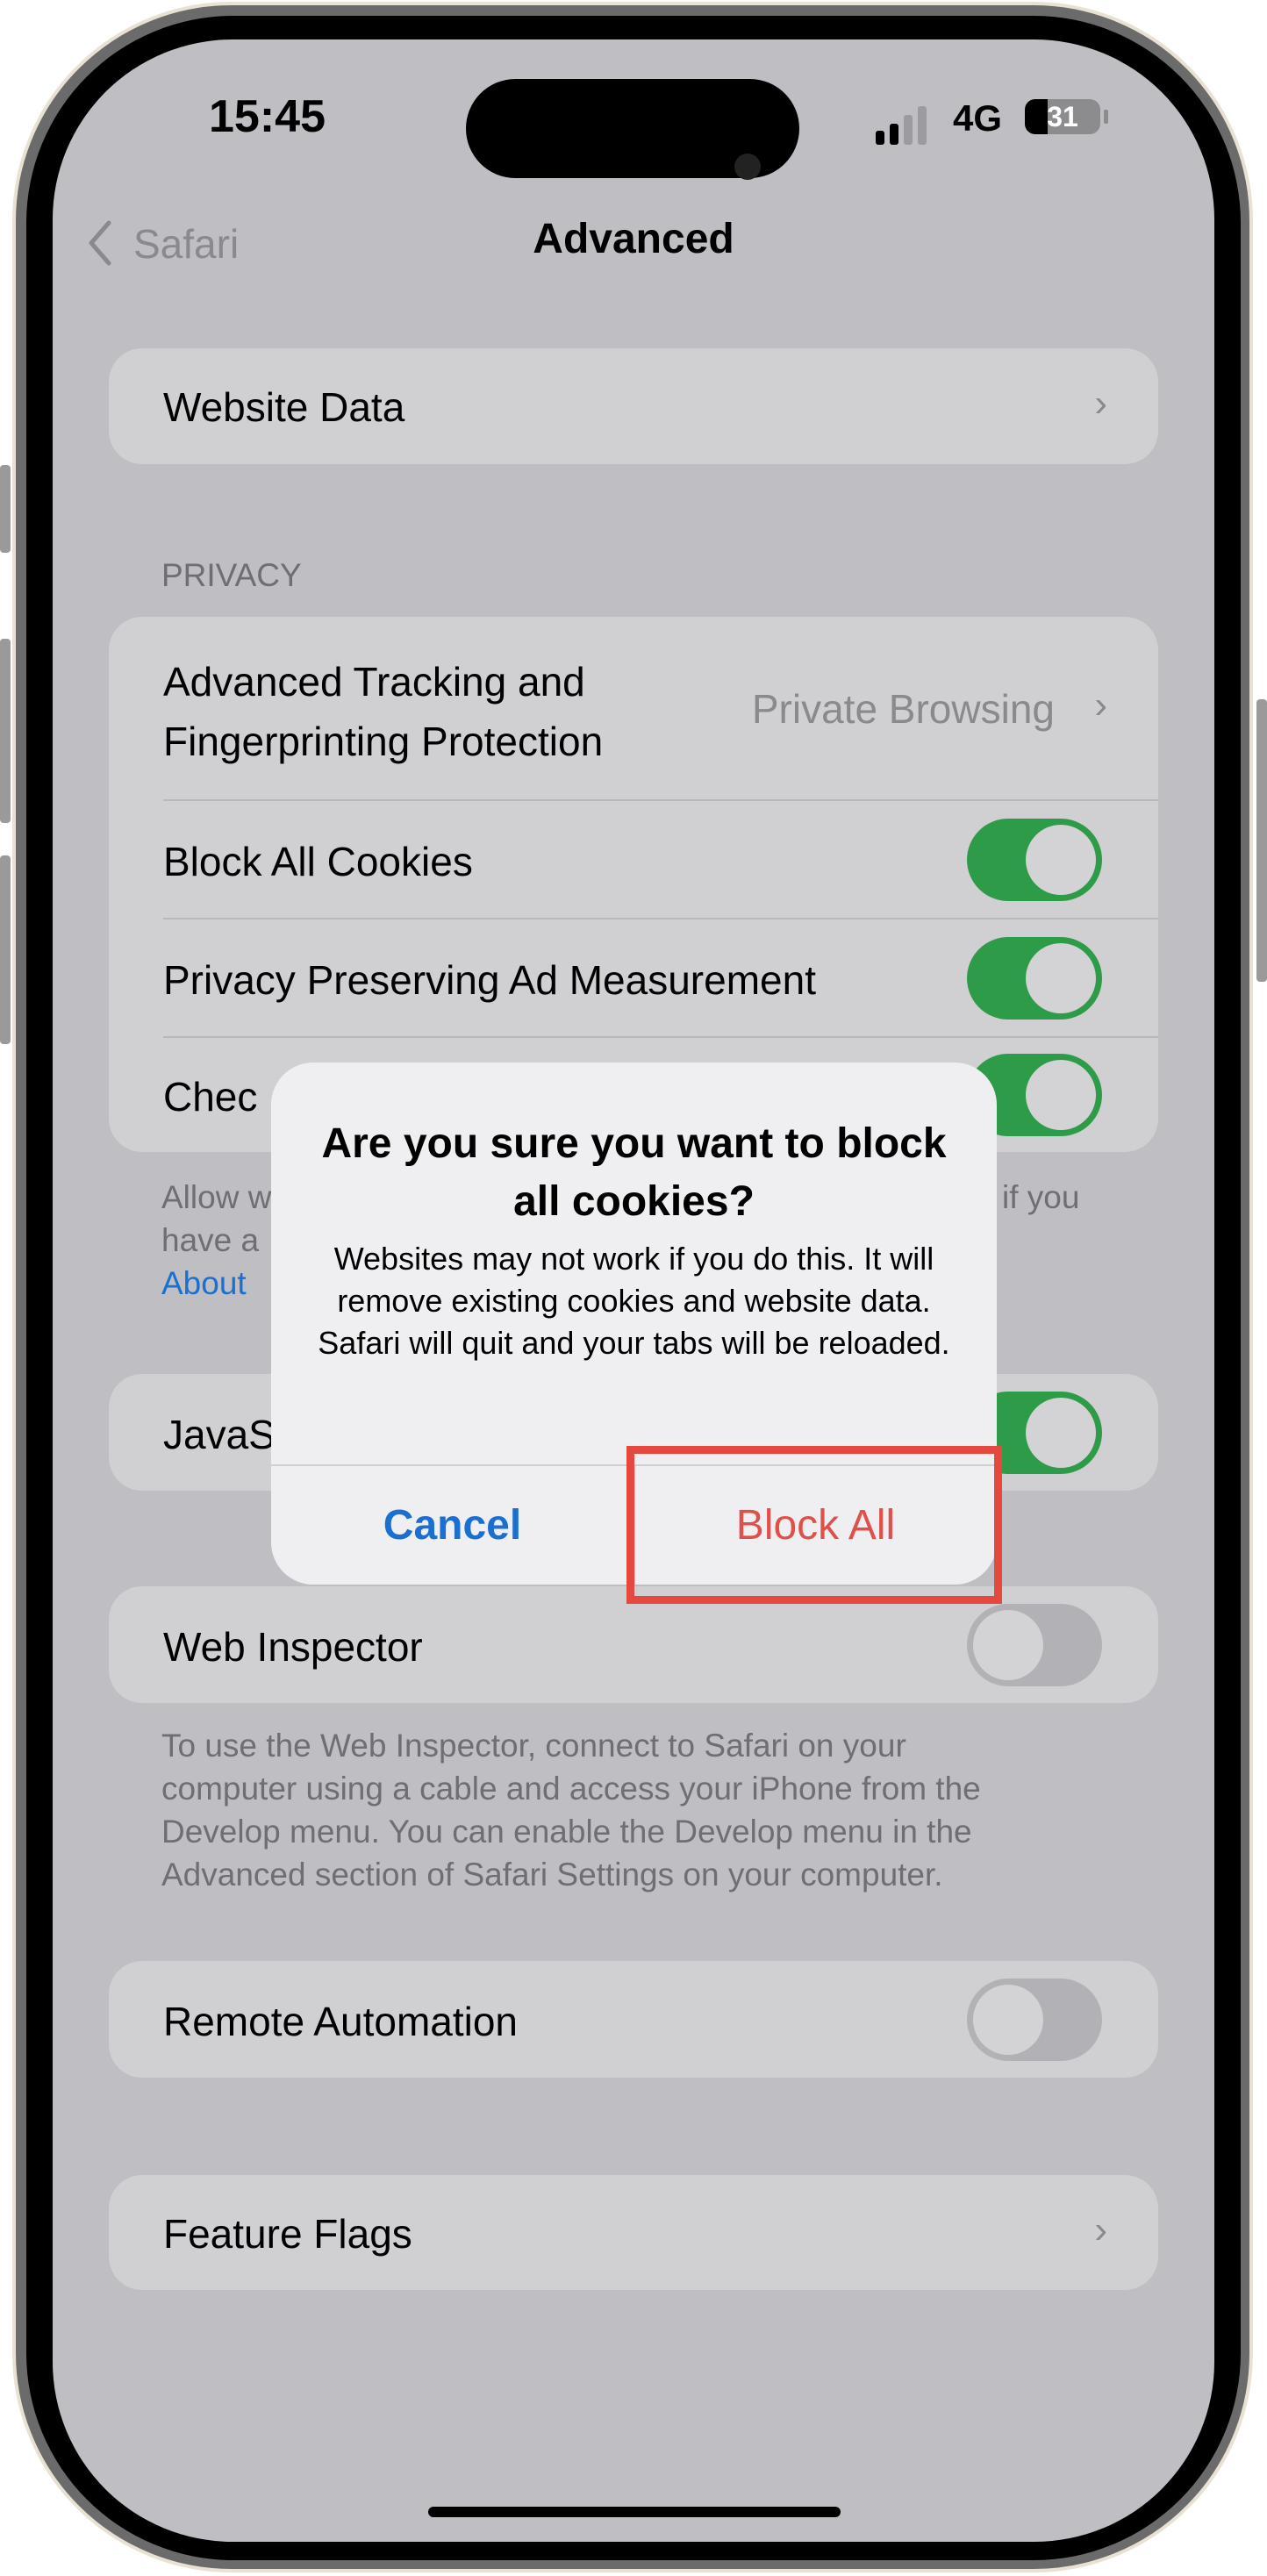 Image resolution: width=1267 pixels, height=2576 pixels. Describe the element at coordinates (268, 116) in the screenshot. I see `status-time: 15:45` at that location.